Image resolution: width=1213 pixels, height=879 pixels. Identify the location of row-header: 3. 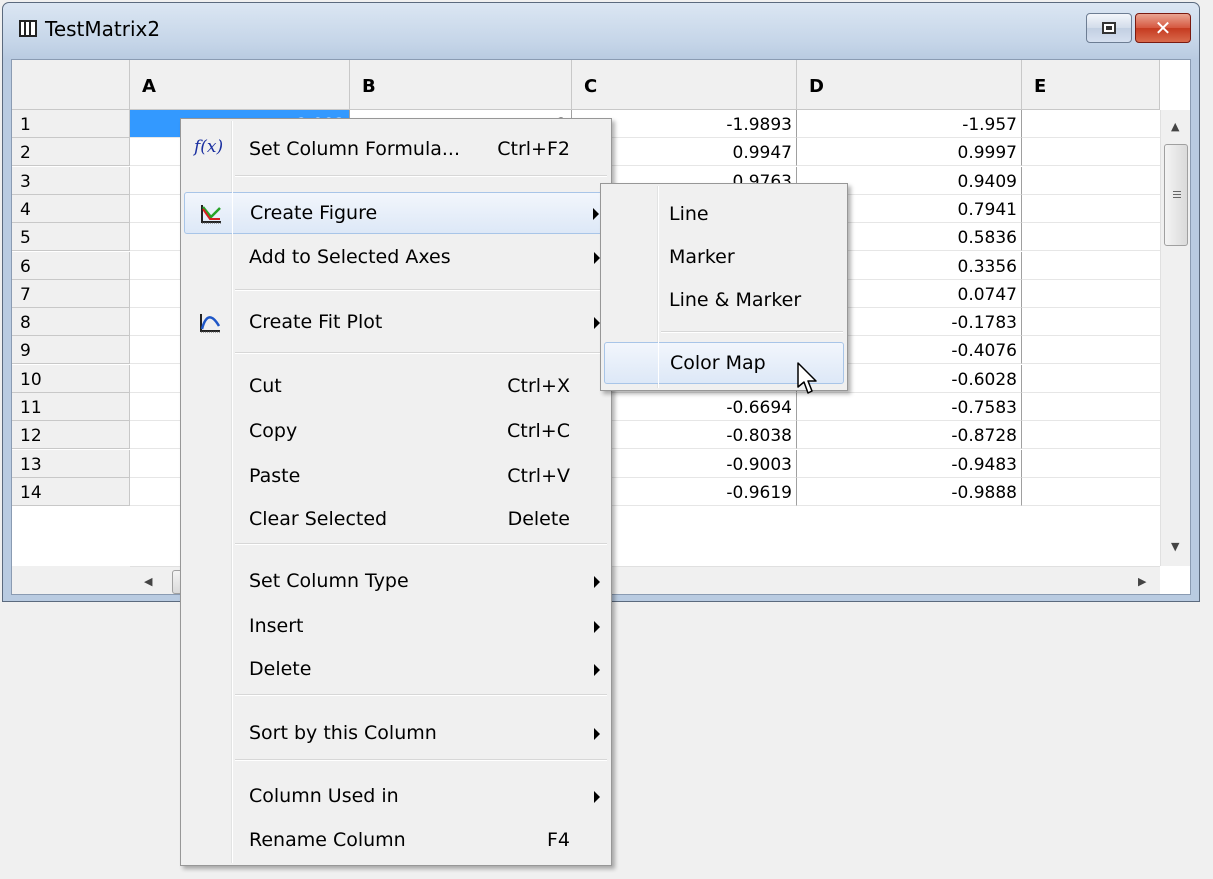
(71, 180).